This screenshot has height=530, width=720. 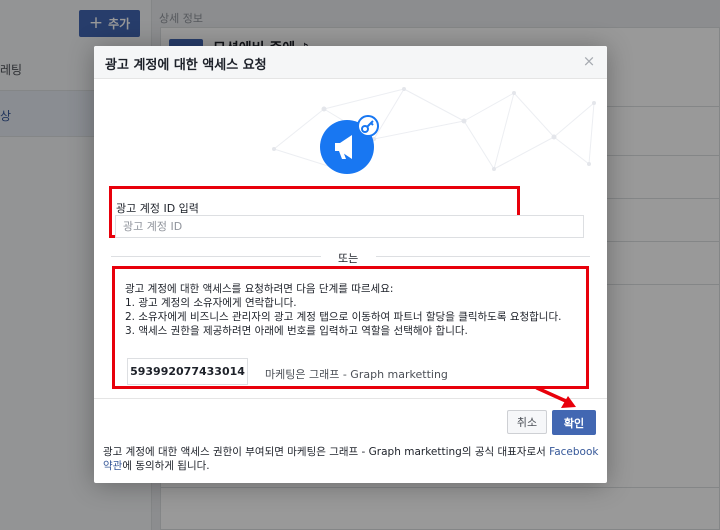 I want to click on or-label: 또는, so click(x=348, y=258).